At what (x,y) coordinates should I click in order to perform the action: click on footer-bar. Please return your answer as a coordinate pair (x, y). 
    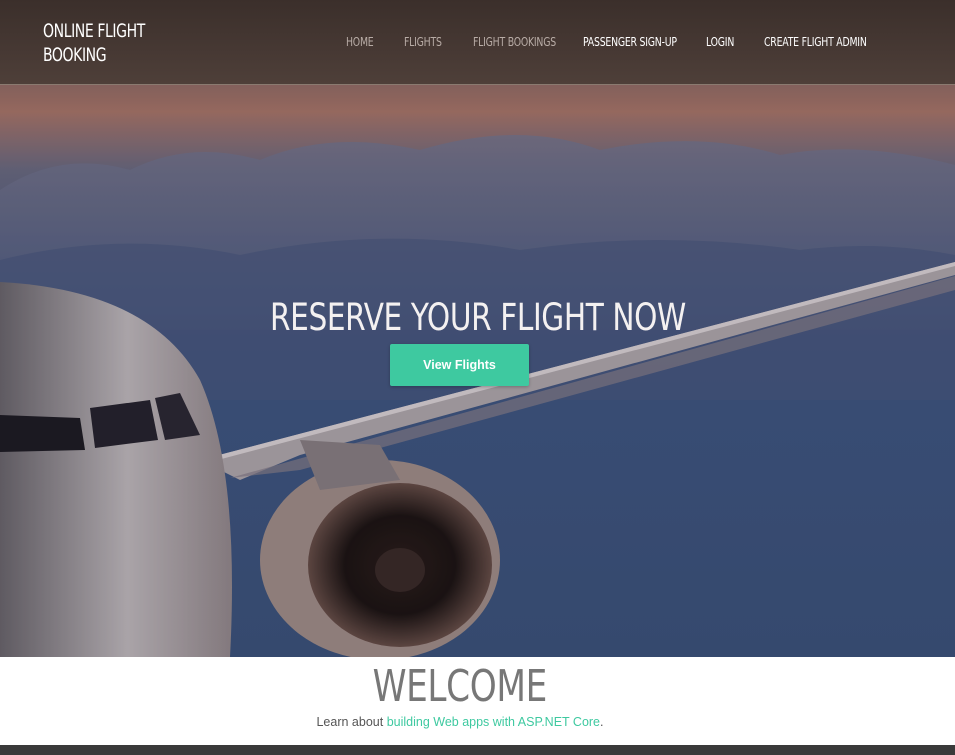
    Looking at the image, I should click on (477, 750).